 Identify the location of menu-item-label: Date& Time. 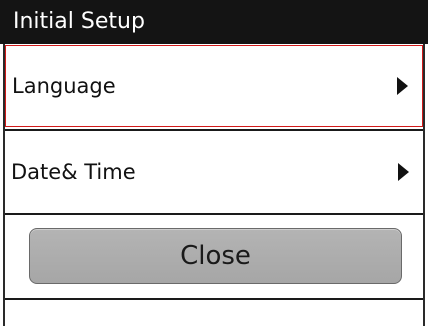
(73, 172).